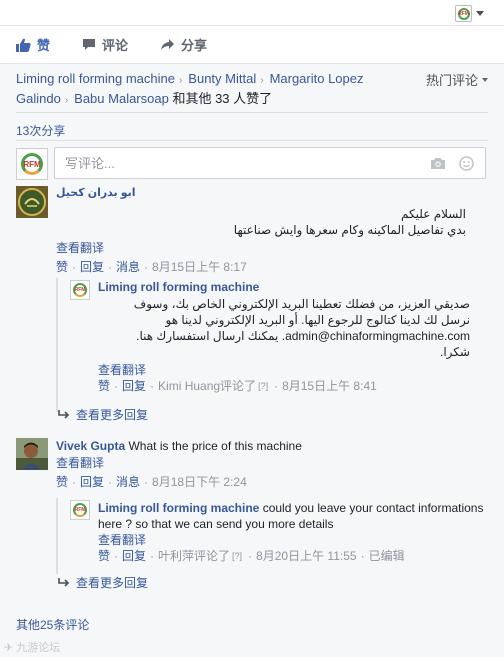  I want to click on comment-author: Vivek Gupta, so click(90, 446).